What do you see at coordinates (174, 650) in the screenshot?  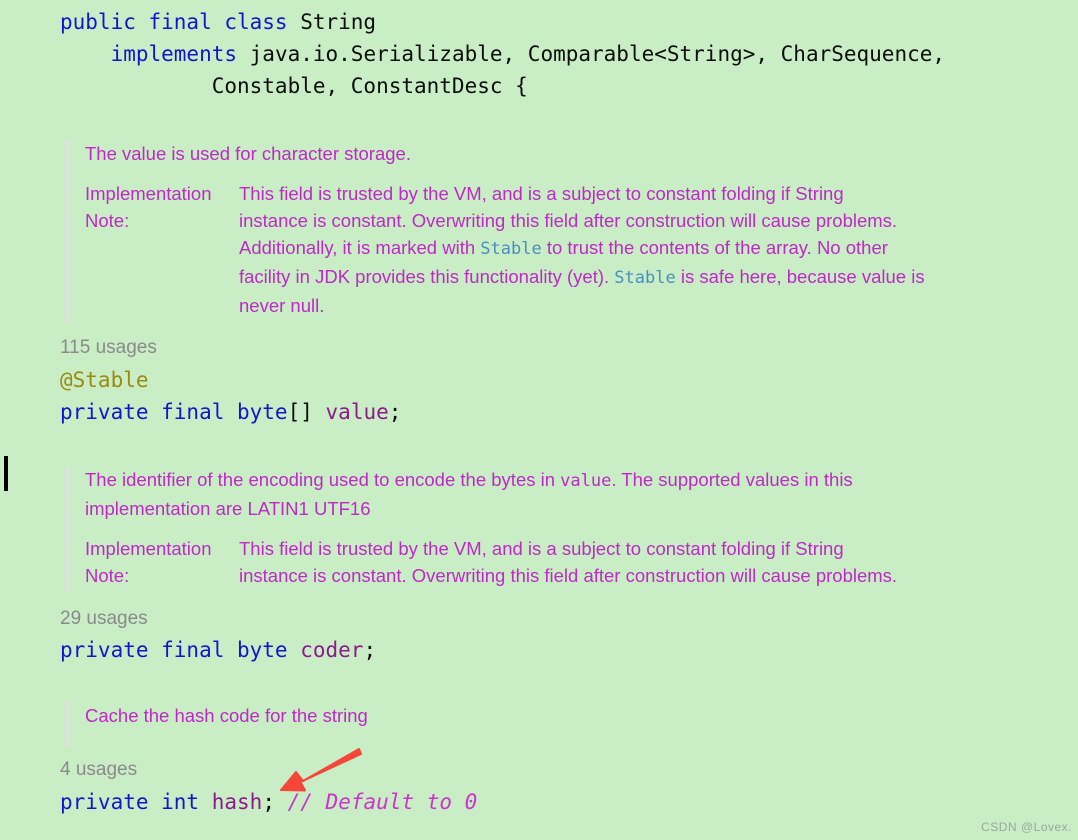 I see `field-modifiers-coder: private final byte` at bounding box center [174, 650].